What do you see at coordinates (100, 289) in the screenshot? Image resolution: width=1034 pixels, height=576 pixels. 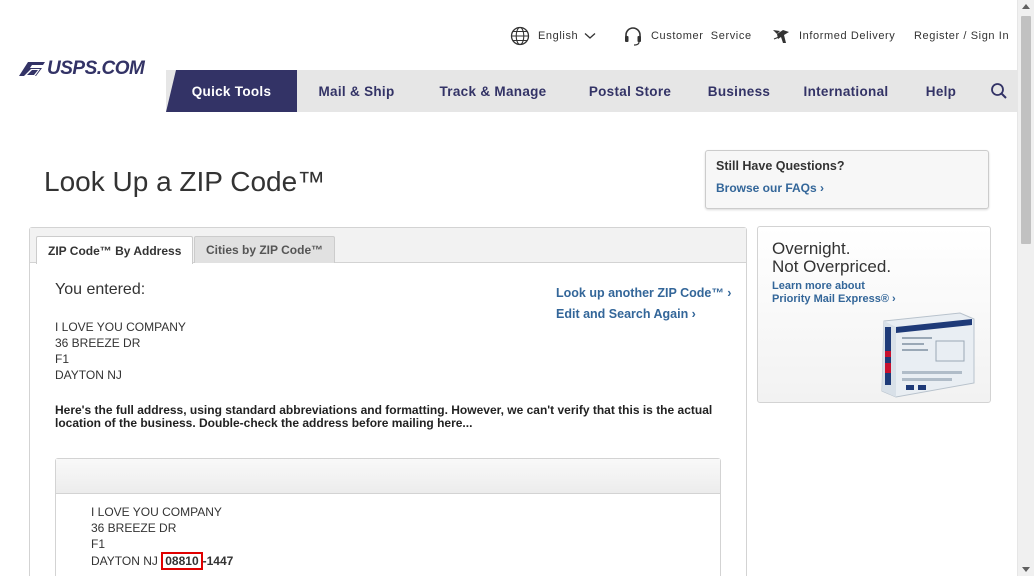 I see `you-entered-heading: You entered:` at bounding box center [100, 289].